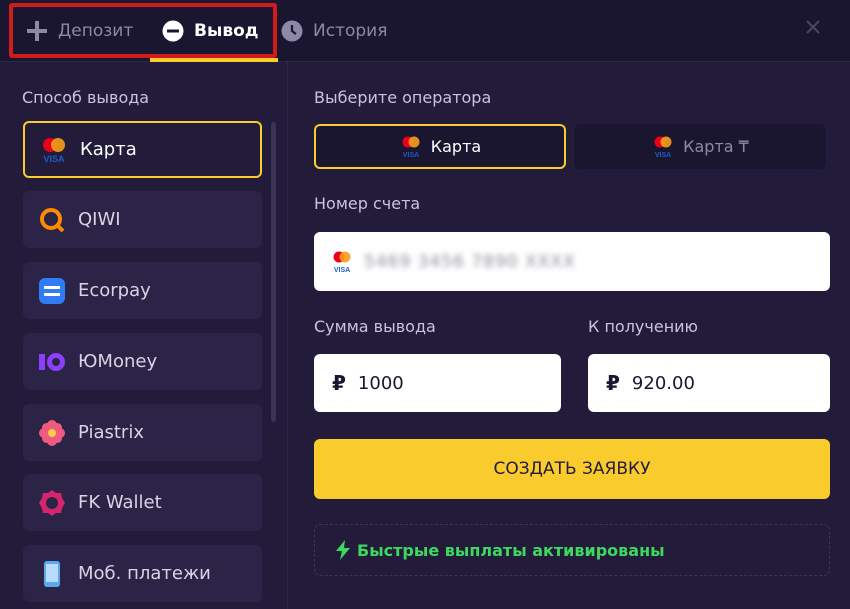 The image size is (850, 609). Describe the element at coordinates (380, 383) in the screenshot. I see `amount-value: 1000` at that location.